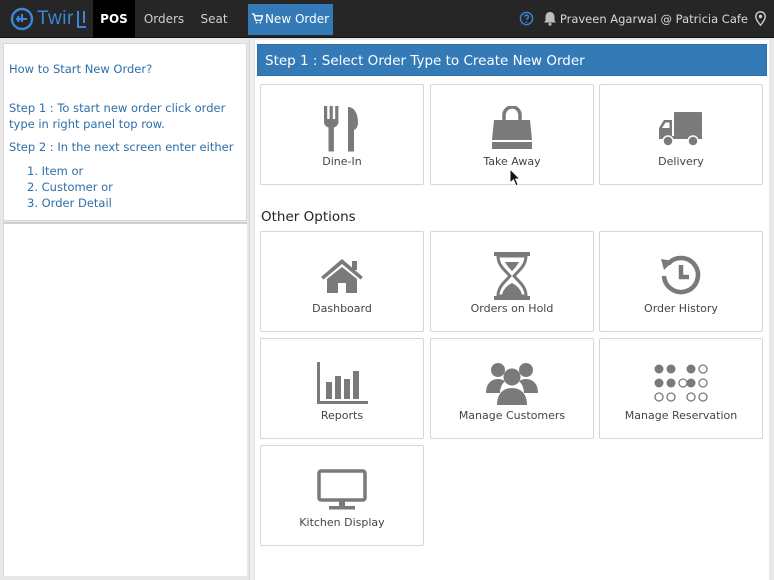 Image resolution: width=774 pixels, height=580 pixels. What do you see at coordinates (55, 171) in the screenshot?
I see `help-option: 1. Item or` at bounding box center [55, 171].